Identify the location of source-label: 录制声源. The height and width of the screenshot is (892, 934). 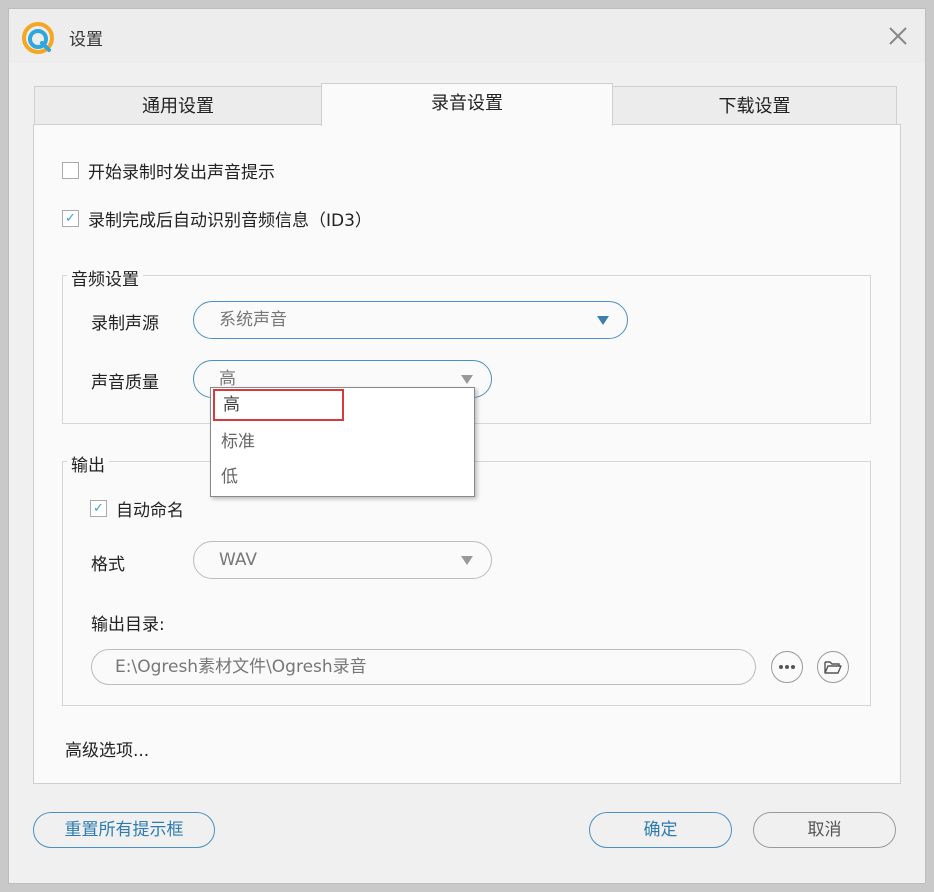
(125, 324).